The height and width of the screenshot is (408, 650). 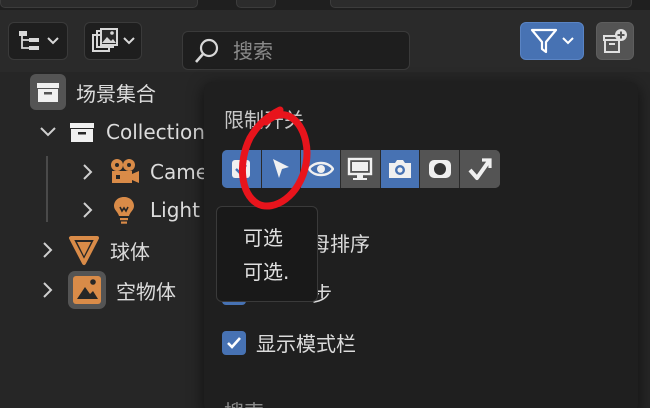 What do you see at coordinates (264, 120) in the screenshot?
I see `restriction-toggles-title: 限制开关` at bounding box center [264, 120].